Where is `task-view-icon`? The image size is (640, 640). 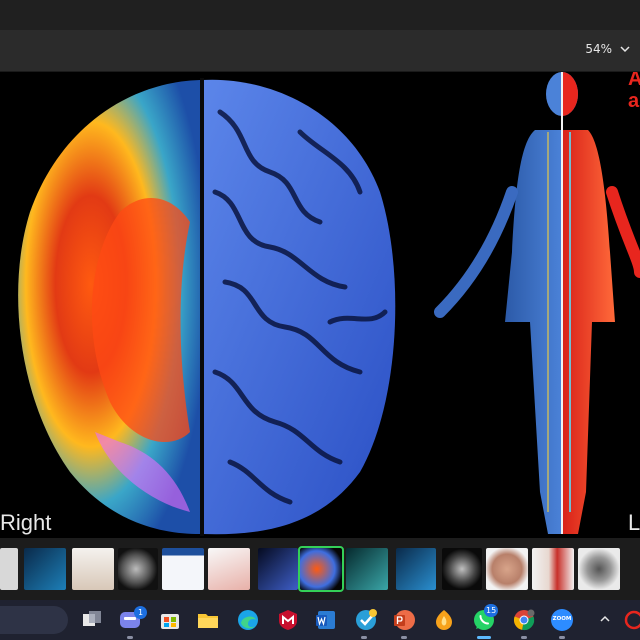 task-view-icon is located at coordinates (92, 620).